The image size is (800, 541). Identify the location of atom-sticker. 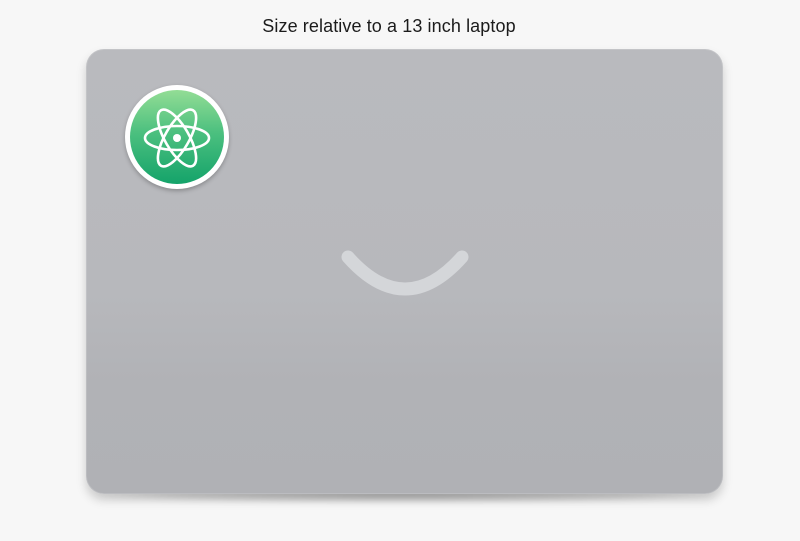
(177, 137).